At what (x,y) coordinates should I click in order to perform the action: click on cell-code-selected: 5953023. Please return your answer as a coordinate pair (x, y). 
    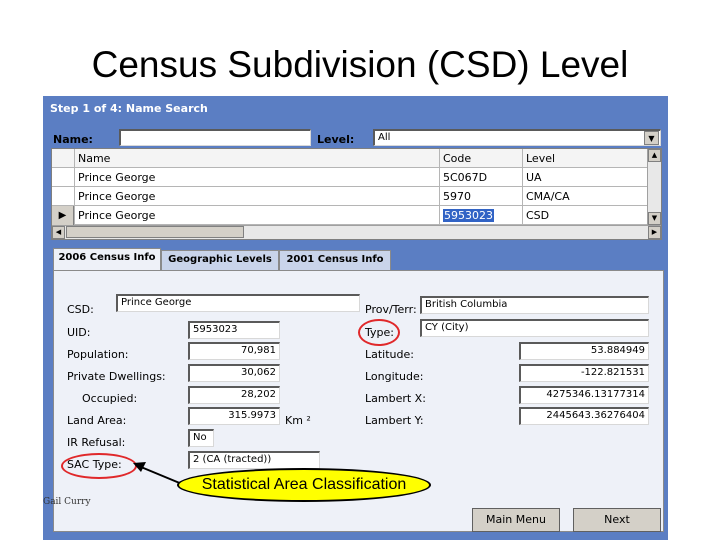
    Looking at the image, I should click on (480, 215).